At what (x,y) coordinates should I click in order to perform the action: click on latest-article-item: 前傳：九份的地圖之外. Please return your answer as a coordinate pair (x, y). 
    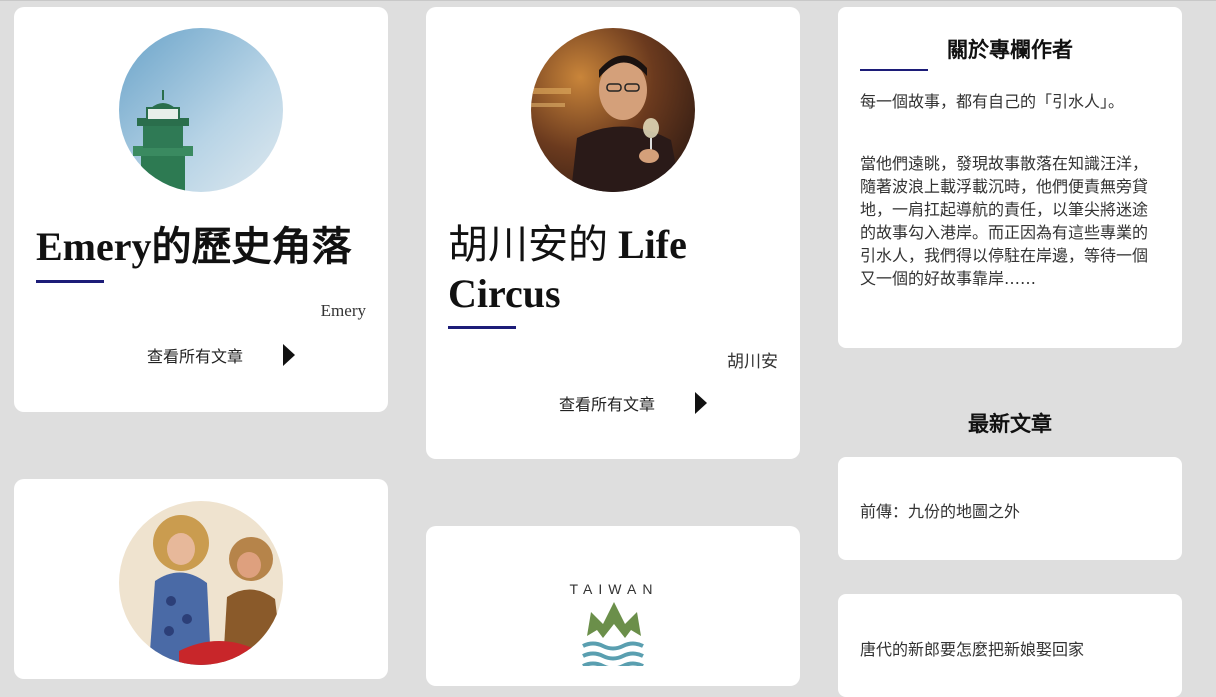
    Looking at the image, I should click on (1010, 508).